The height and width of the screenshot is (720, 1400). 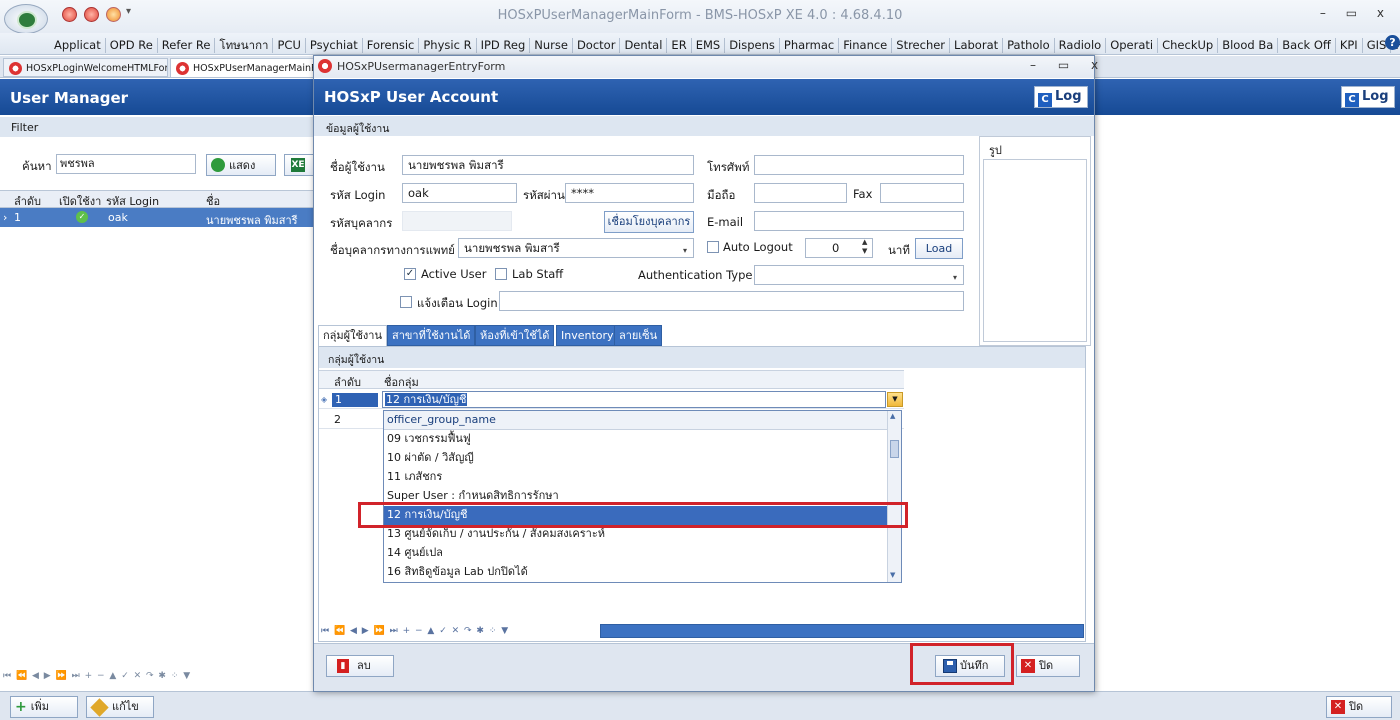 I want to click on scroll-down-icon: ▼, so click(x=892, y=575).